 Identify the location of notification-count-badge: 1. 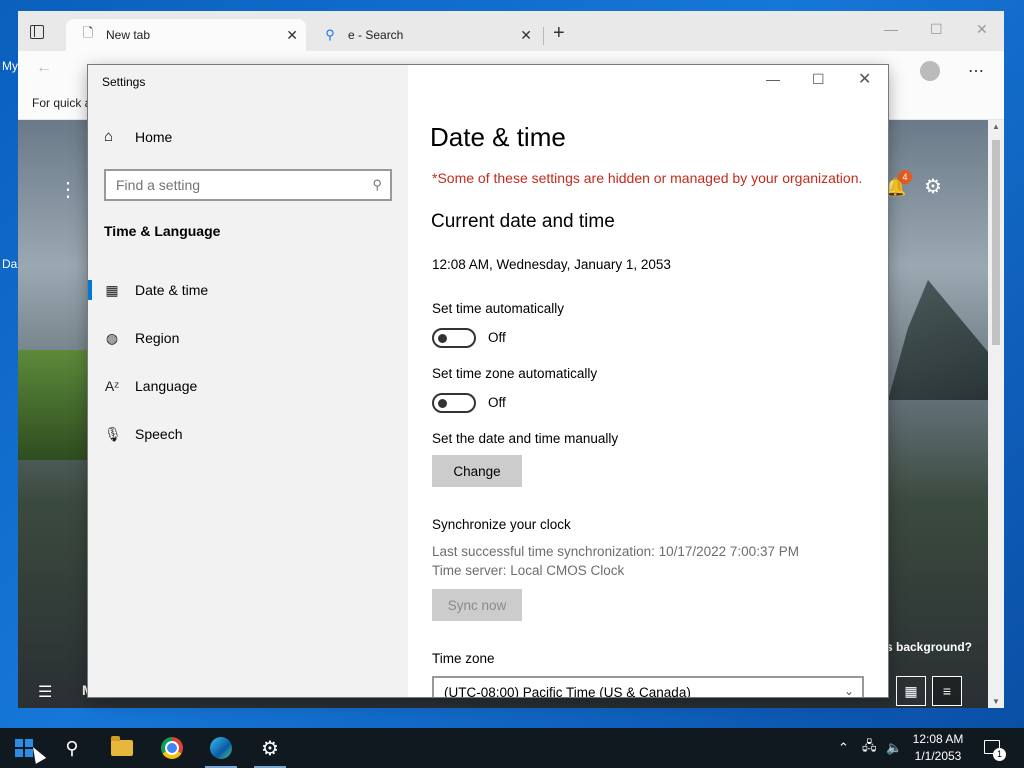
(999, 754).